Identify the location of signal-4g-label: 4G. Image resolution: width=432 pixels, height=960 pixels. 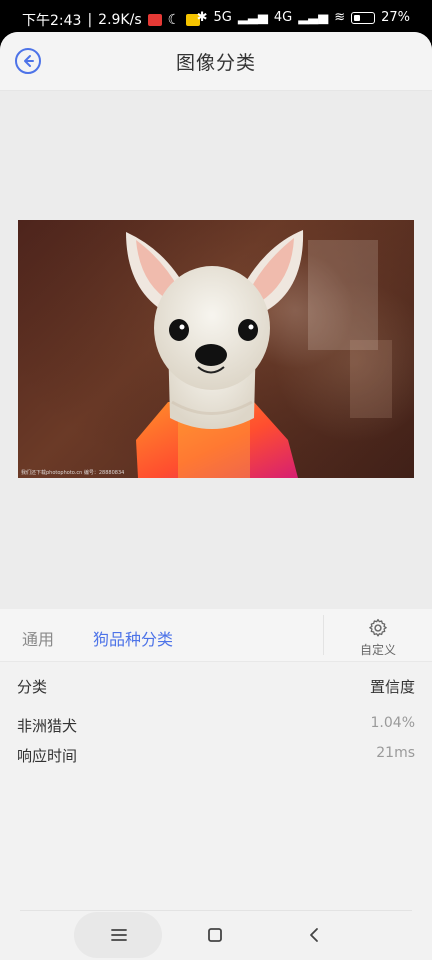
(283, 17).